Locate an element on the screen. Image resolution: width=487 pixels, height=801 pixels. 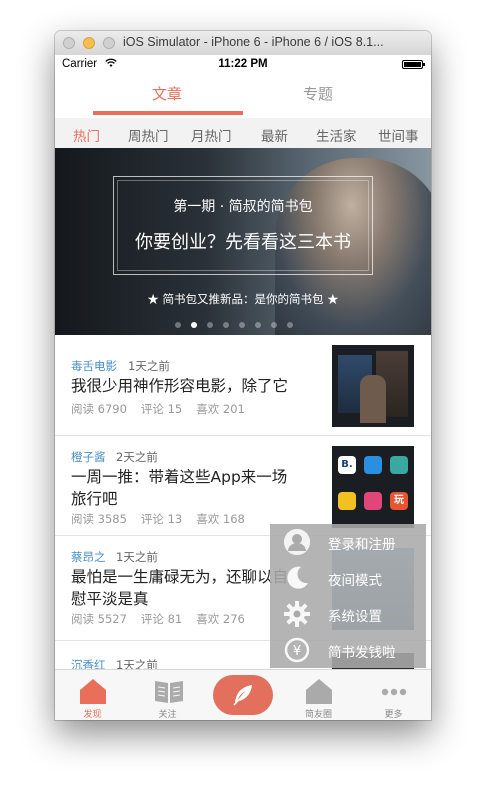
menu-label: 登录和注册 is located at coordinates (362, 545).